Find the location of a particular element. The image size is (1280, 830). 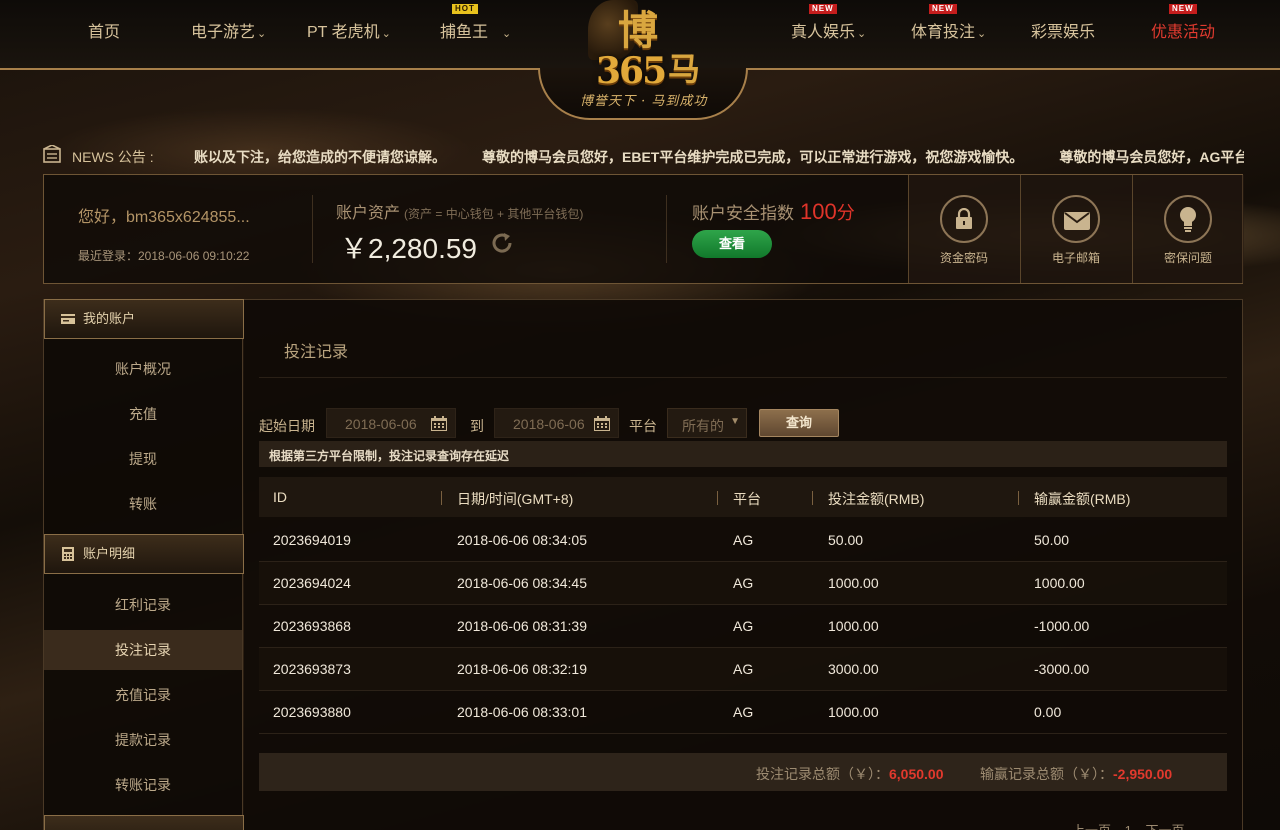

security-question-link: 密保问题 is located at coordinates (1188, 229).